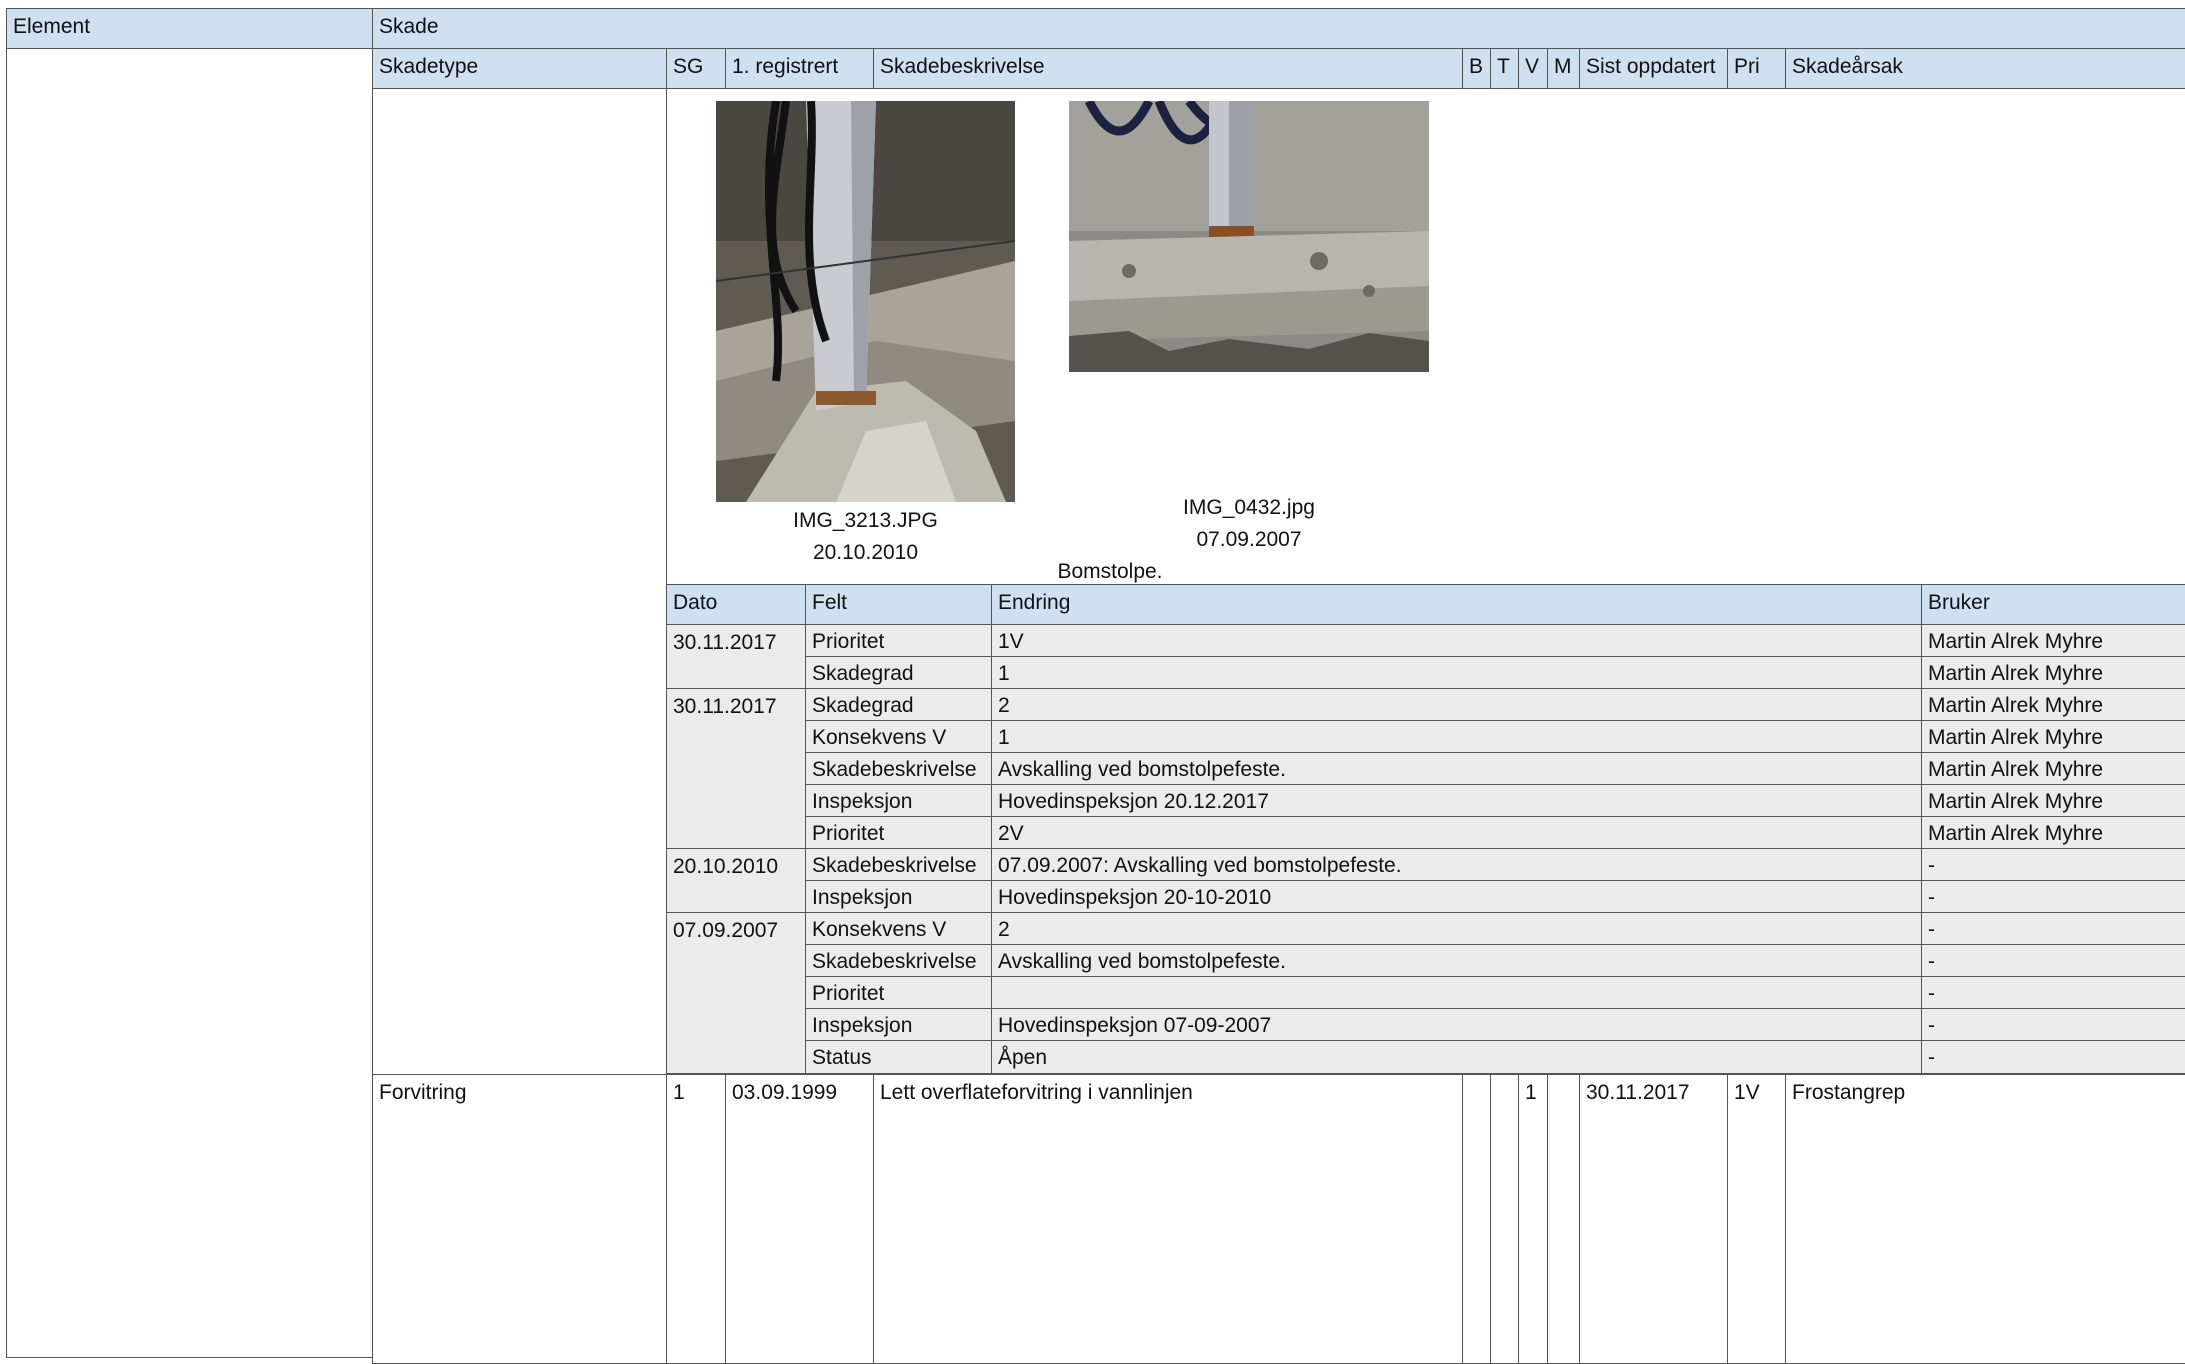  I want to click on damage-t, so click(1505, 1219).